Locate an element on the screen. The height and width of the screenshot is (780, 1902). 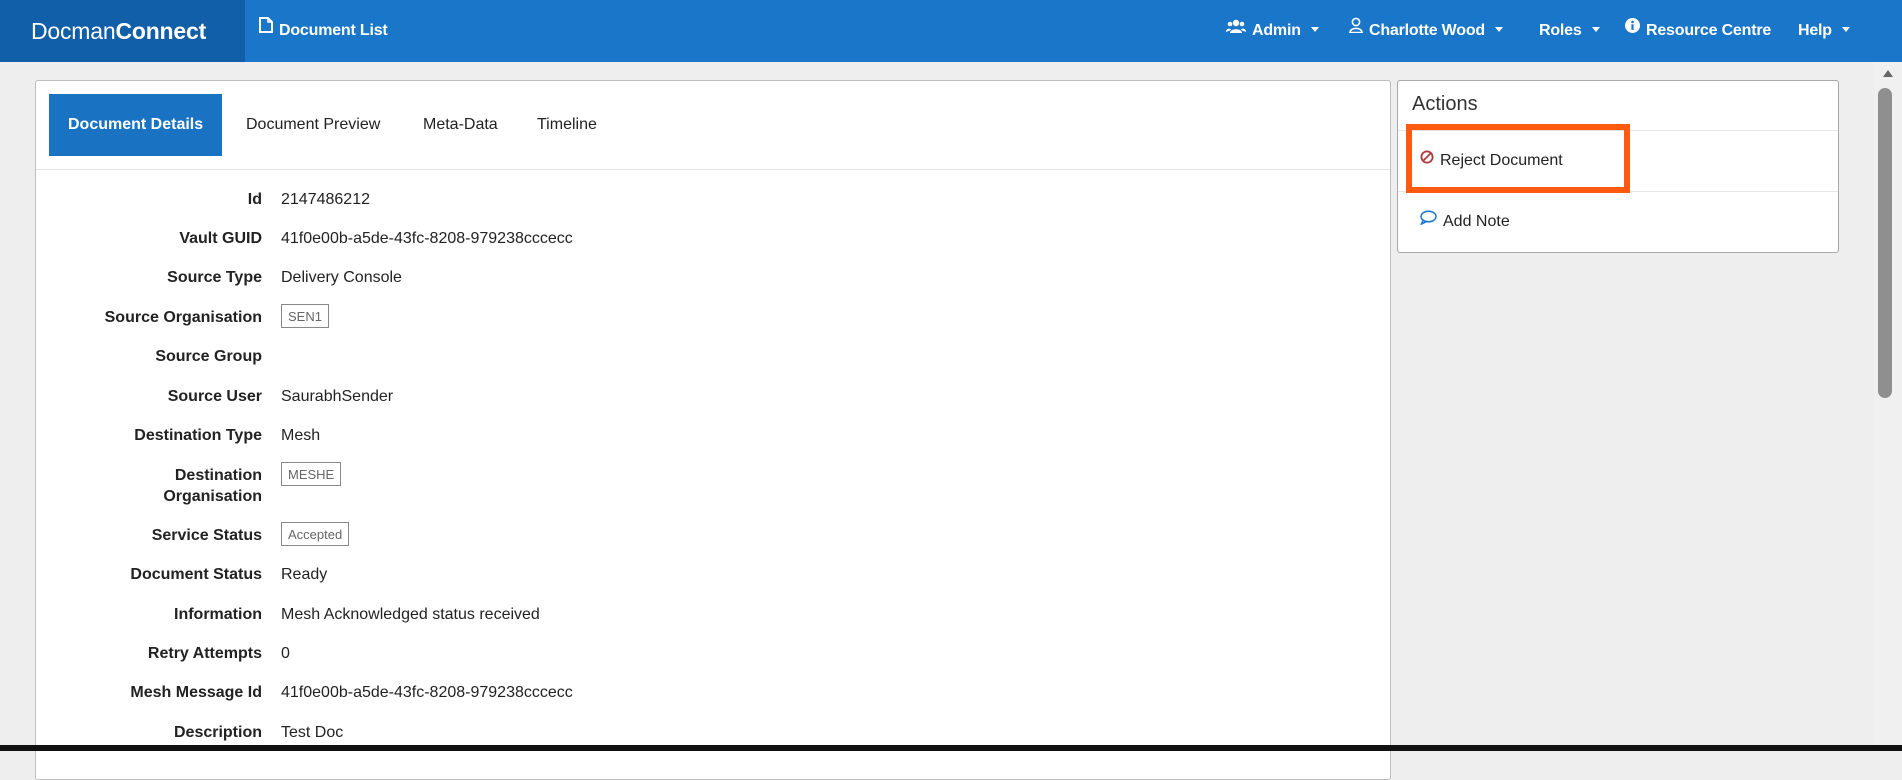
tabs-divider is located at coordinates (713, 169).